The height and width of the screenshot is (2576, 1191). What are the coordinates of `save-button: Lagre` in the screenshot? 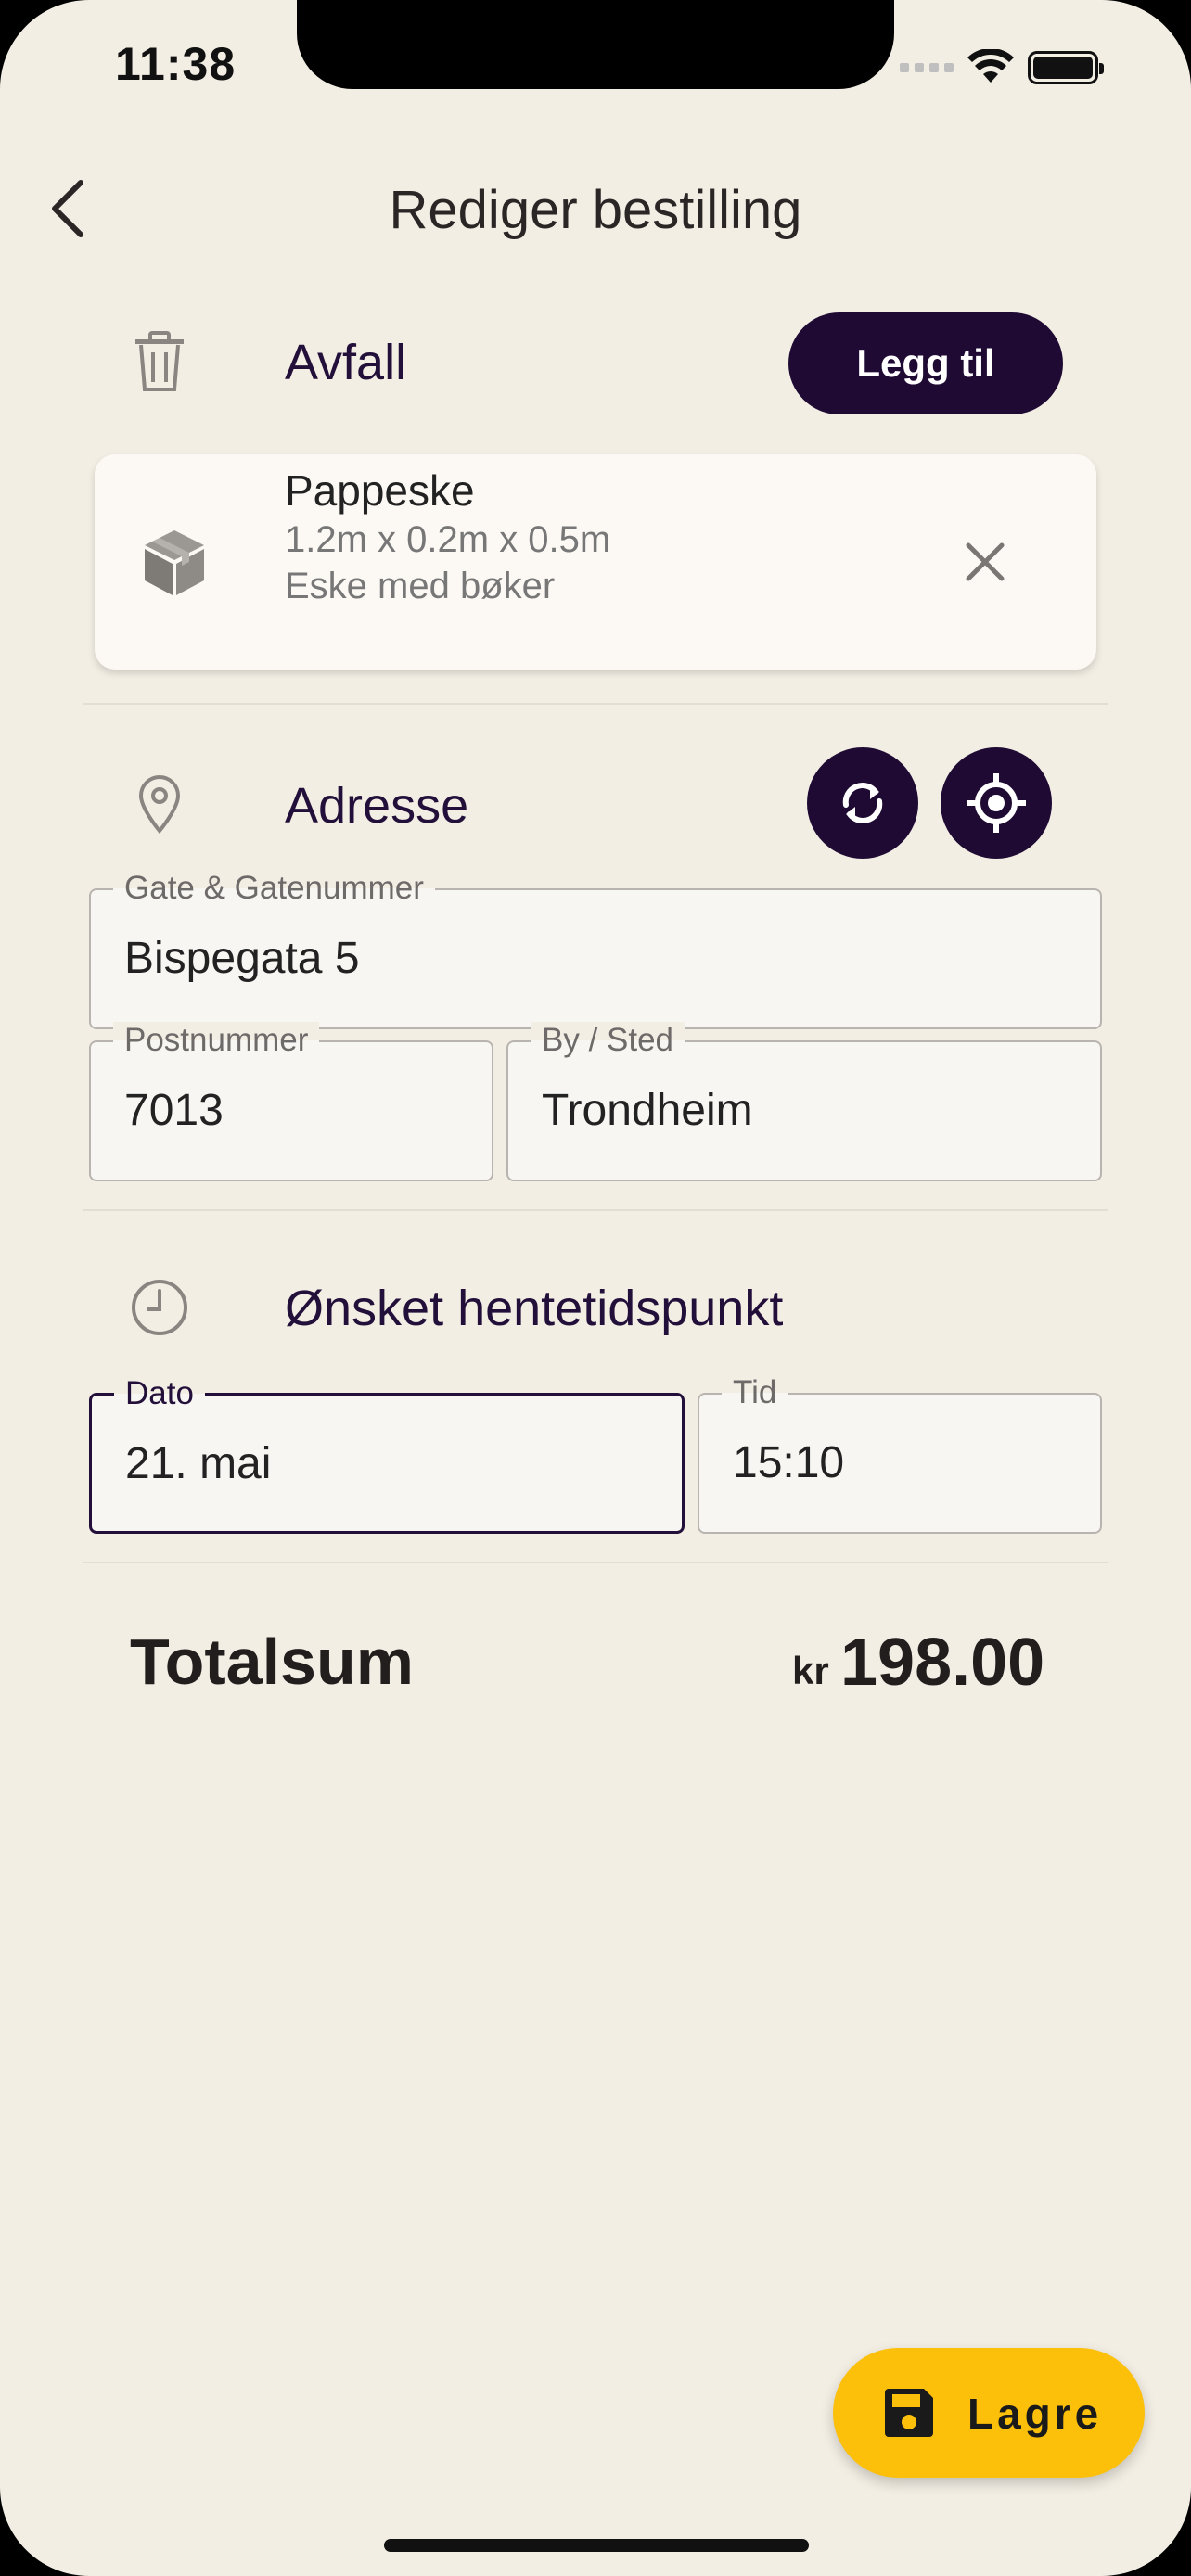 It's located at (989, 2413).